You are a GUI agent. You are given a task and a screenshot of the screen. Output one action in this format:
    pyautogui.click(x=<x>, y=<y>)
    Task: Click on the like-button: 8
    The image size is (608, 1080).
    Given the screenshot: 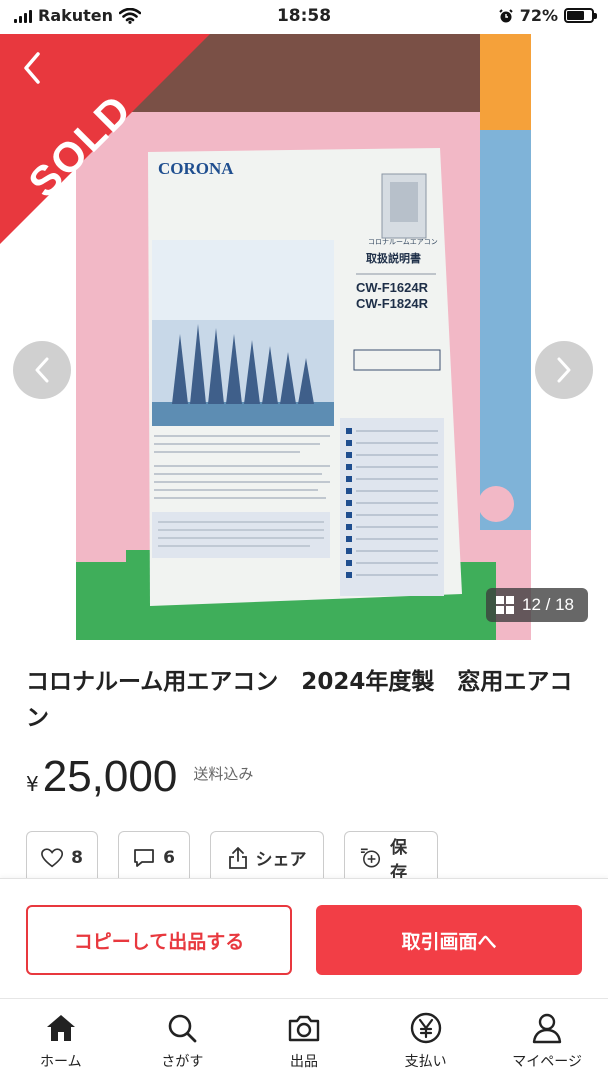 What is the action you would take?
    pyautogui.click(x=62, y=857)
    